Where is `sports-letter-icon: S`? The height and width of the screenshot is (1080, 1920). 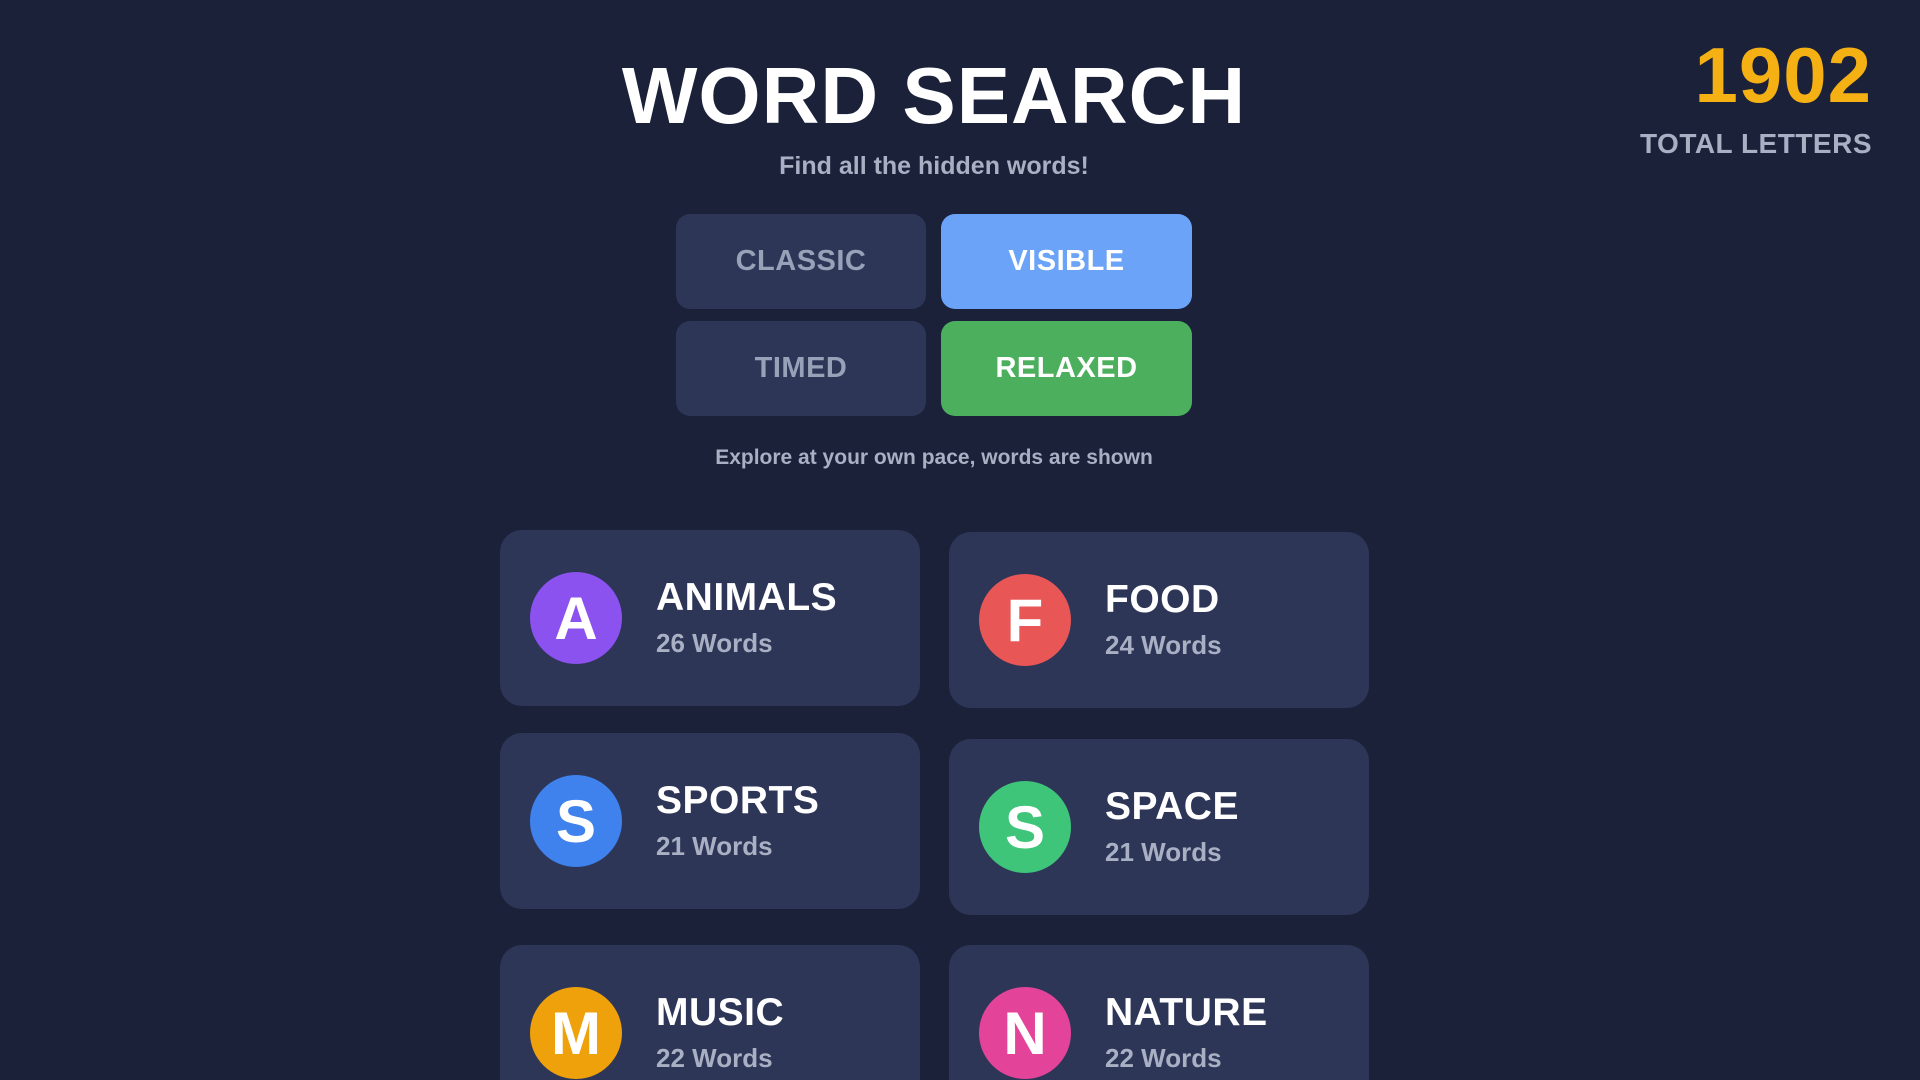
sports-letter-icon: S is located at coordinates (576, 821).